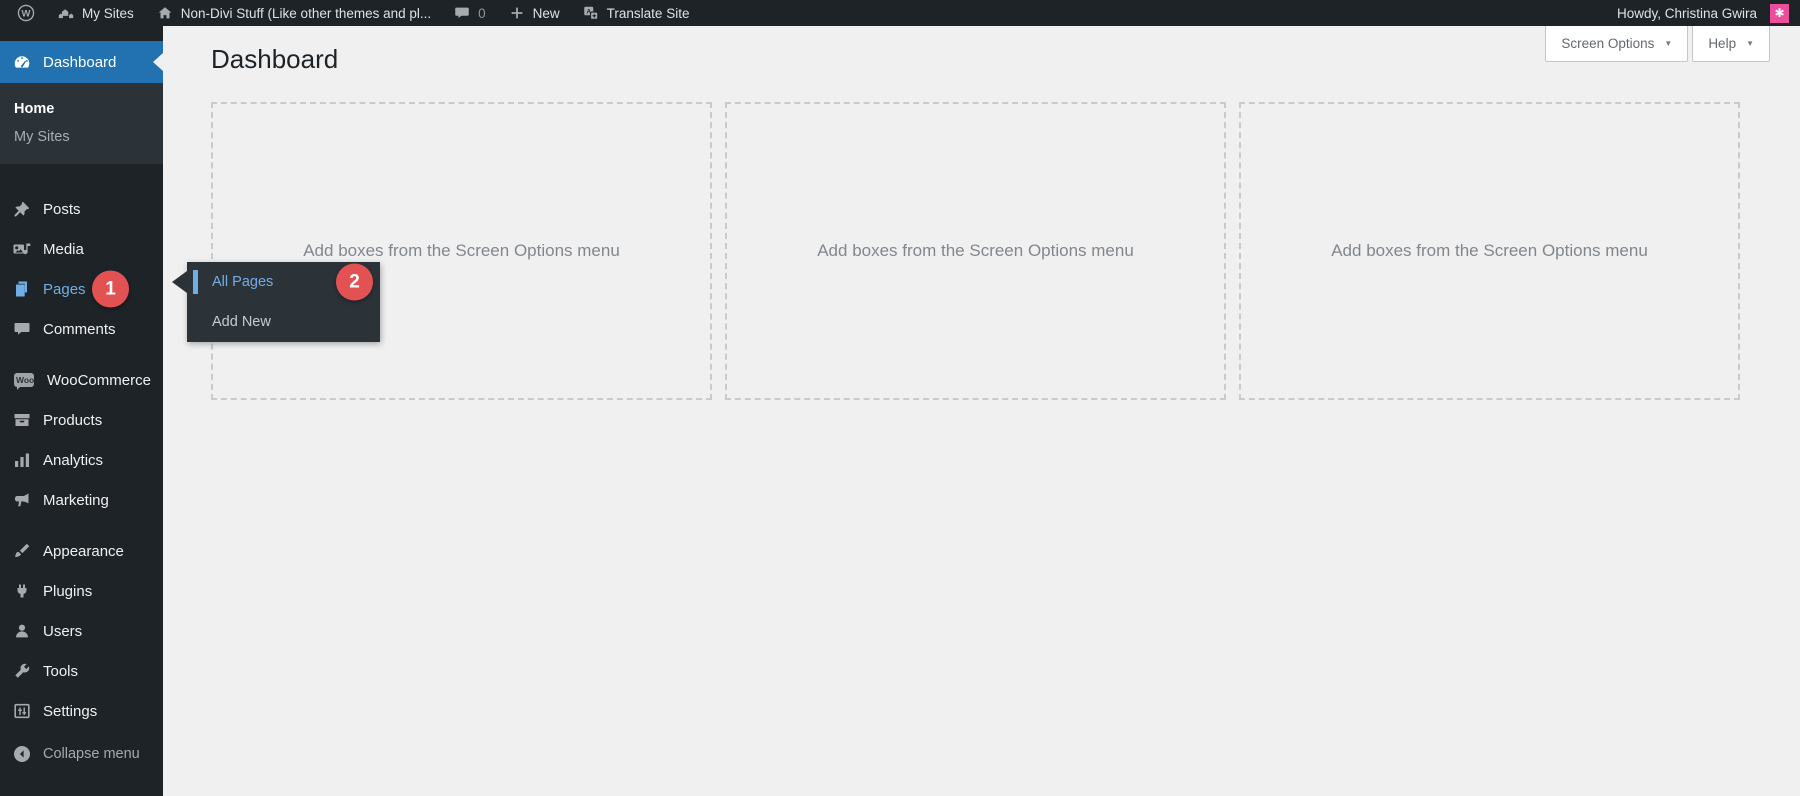 This screenshot has width=1800, height=796. Describe the element at coordinates (469, 13) in the screenshot. I see `comments-menu: 0` at that location.